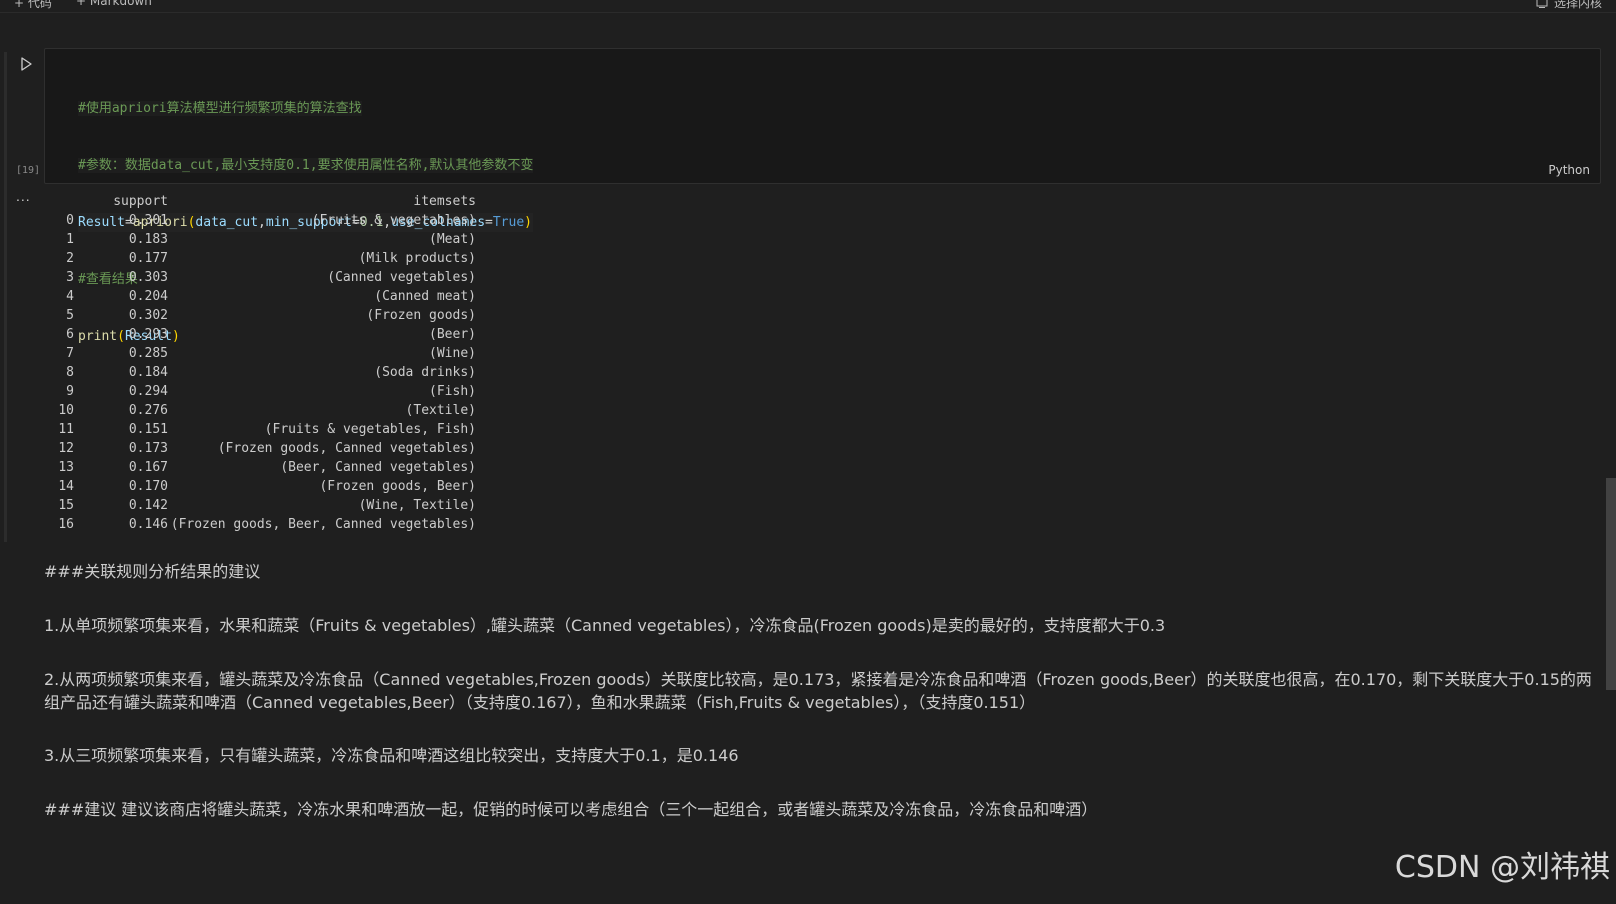  What do you see at coordinates (452, 391) in the screenshot?
I see `row-itemsets: (Fish)` at bounding box center [452, 391].